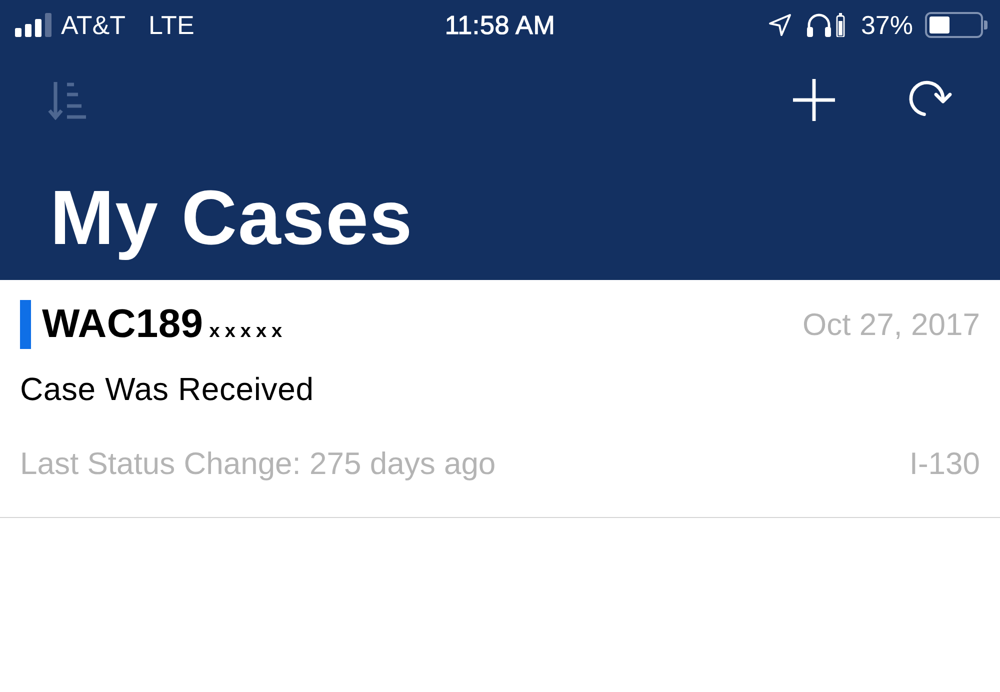  What do you see at coordinates (167, 389) in the screenshot?
I see `case-status: Case Was Received` at bounding box center [167, 389].